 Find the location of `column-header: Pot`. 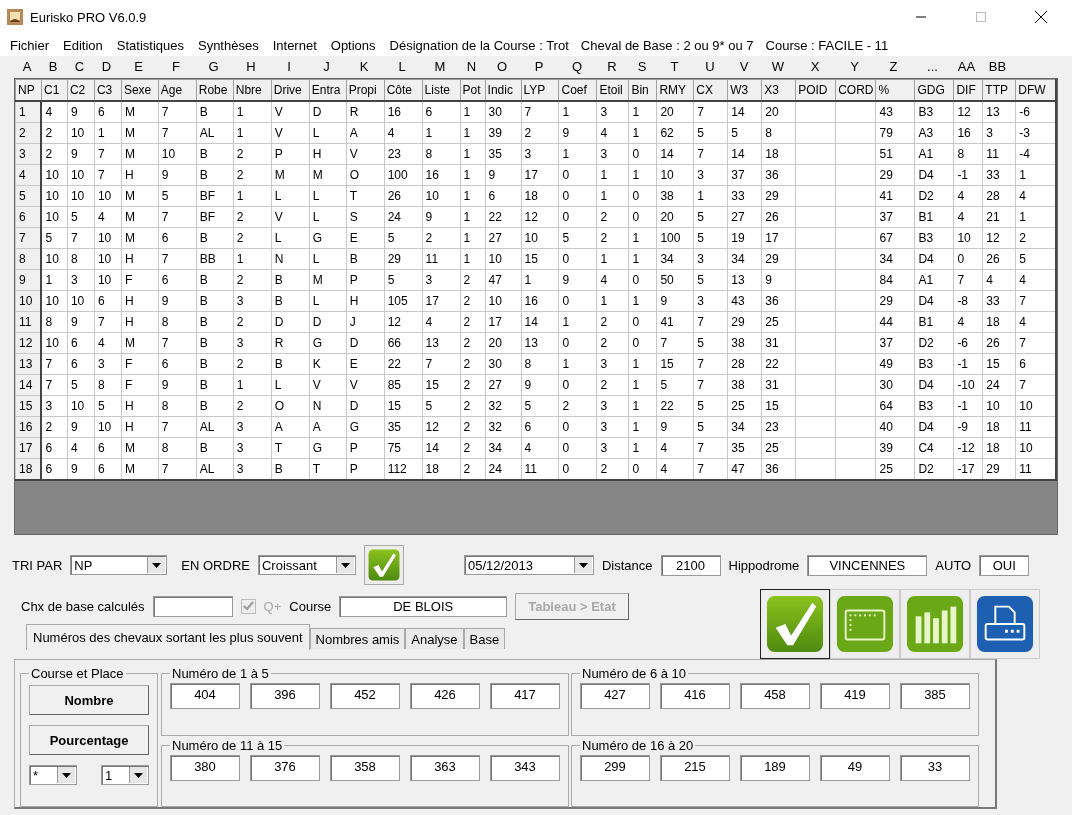

column-header: Pot is located at coordinates (473, 90).